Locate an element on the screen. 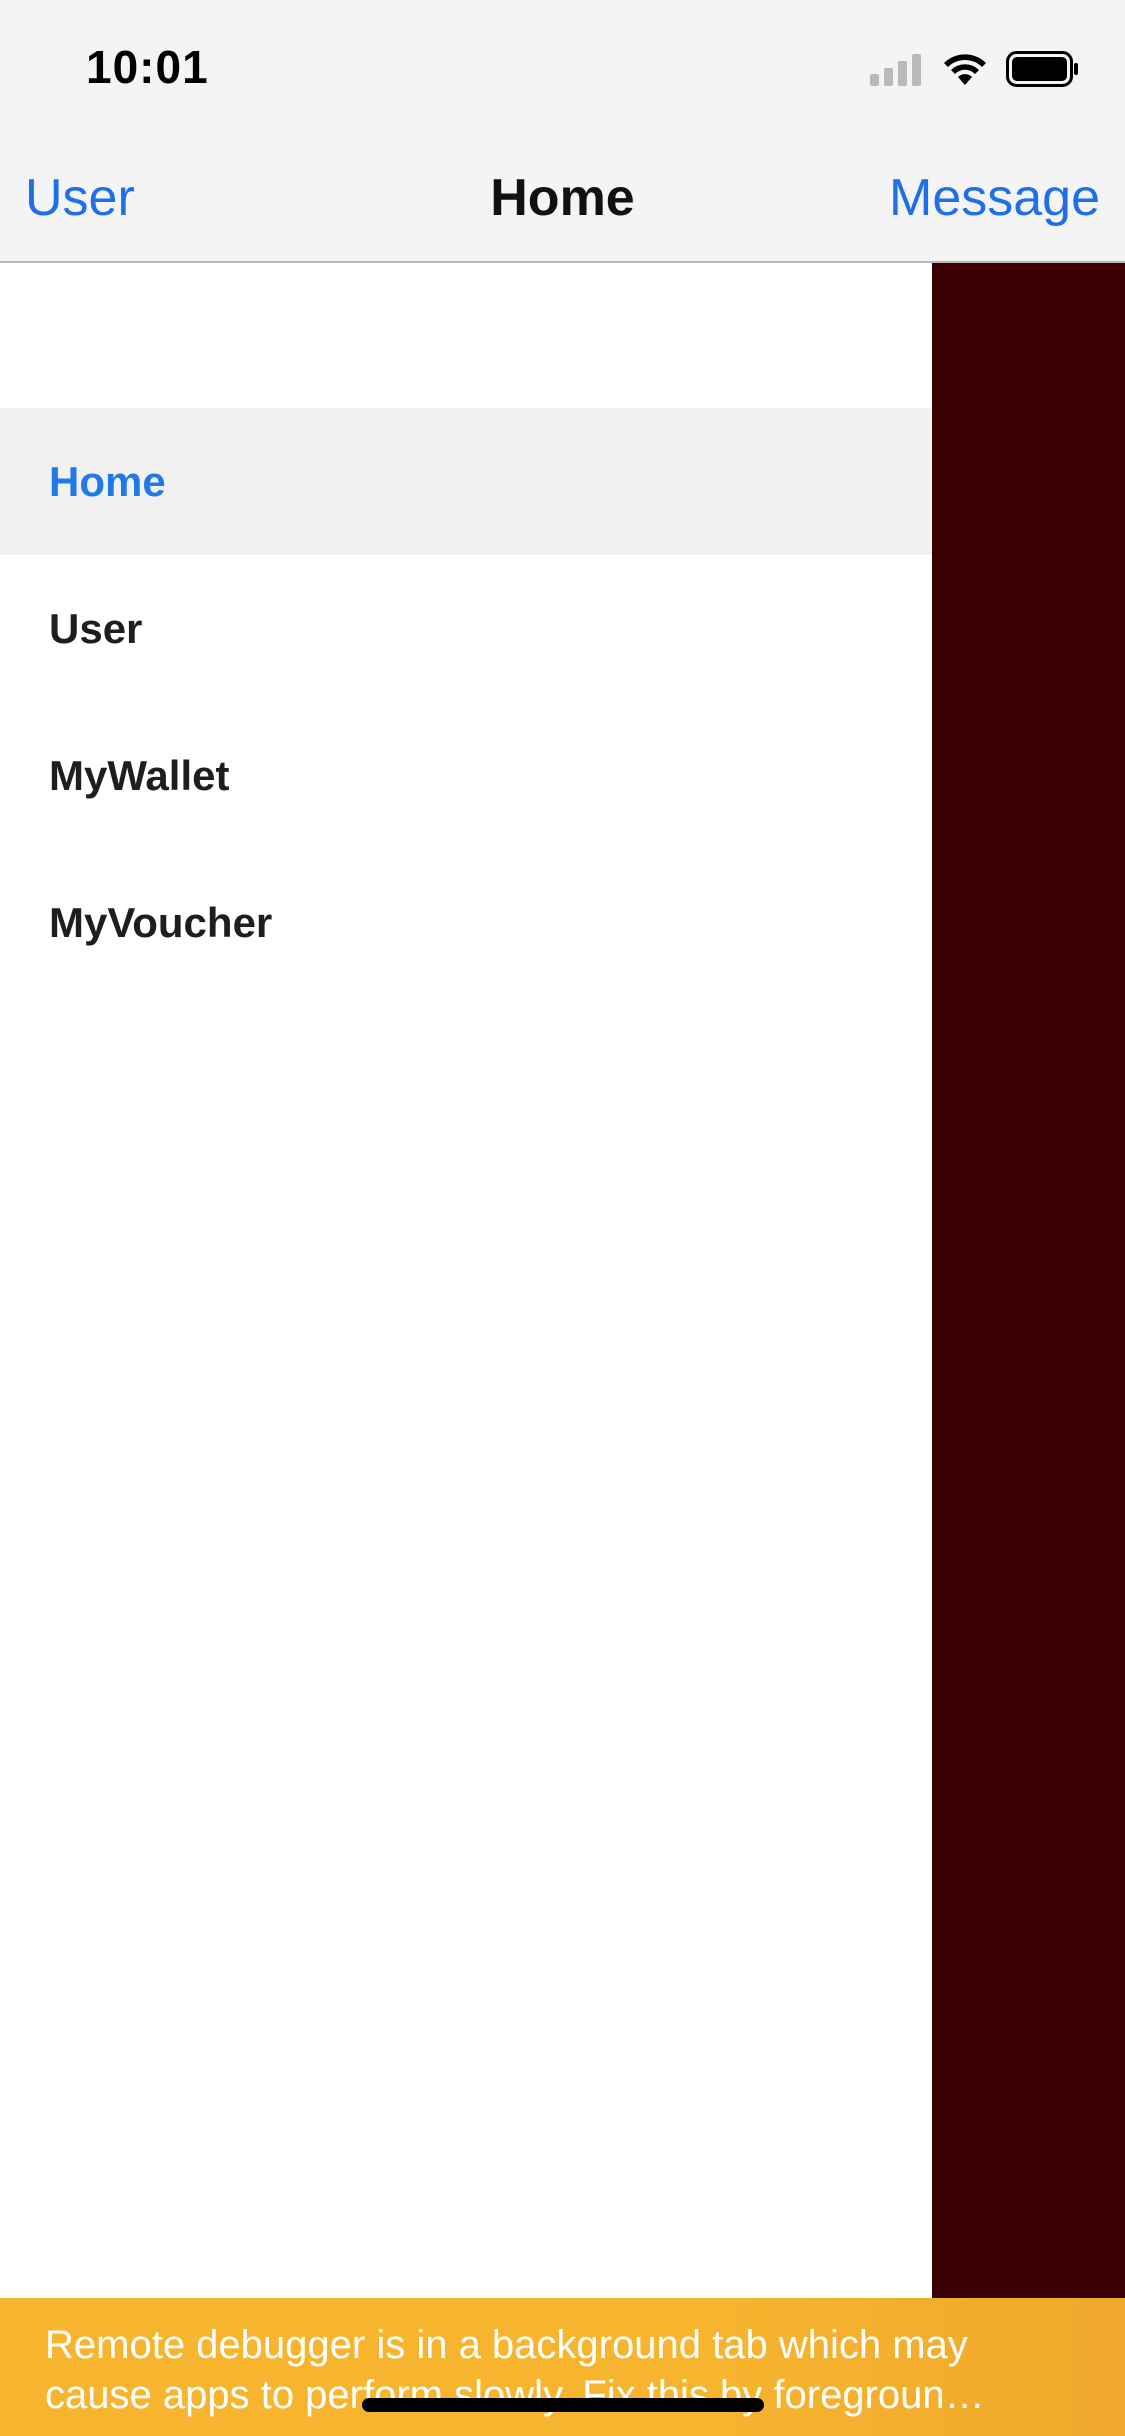  drawer-item-label: User is located at coordinates (96, 628).